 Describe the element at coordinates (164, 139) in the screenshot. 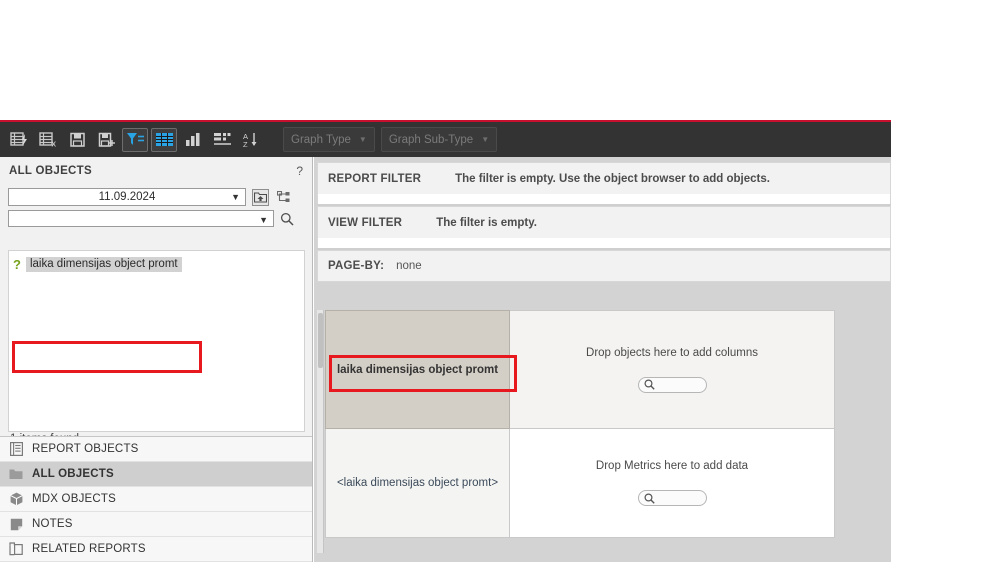

I see `grid-view-icon` at that location.